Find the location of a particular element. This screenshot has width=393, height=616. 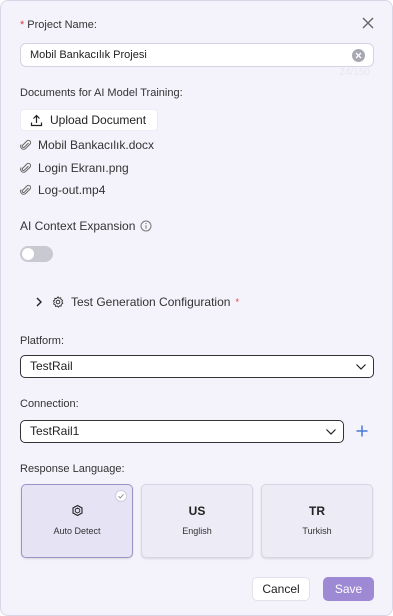

file-item: Mobil Bankacılık.docx is located at coordinates (87, 145).